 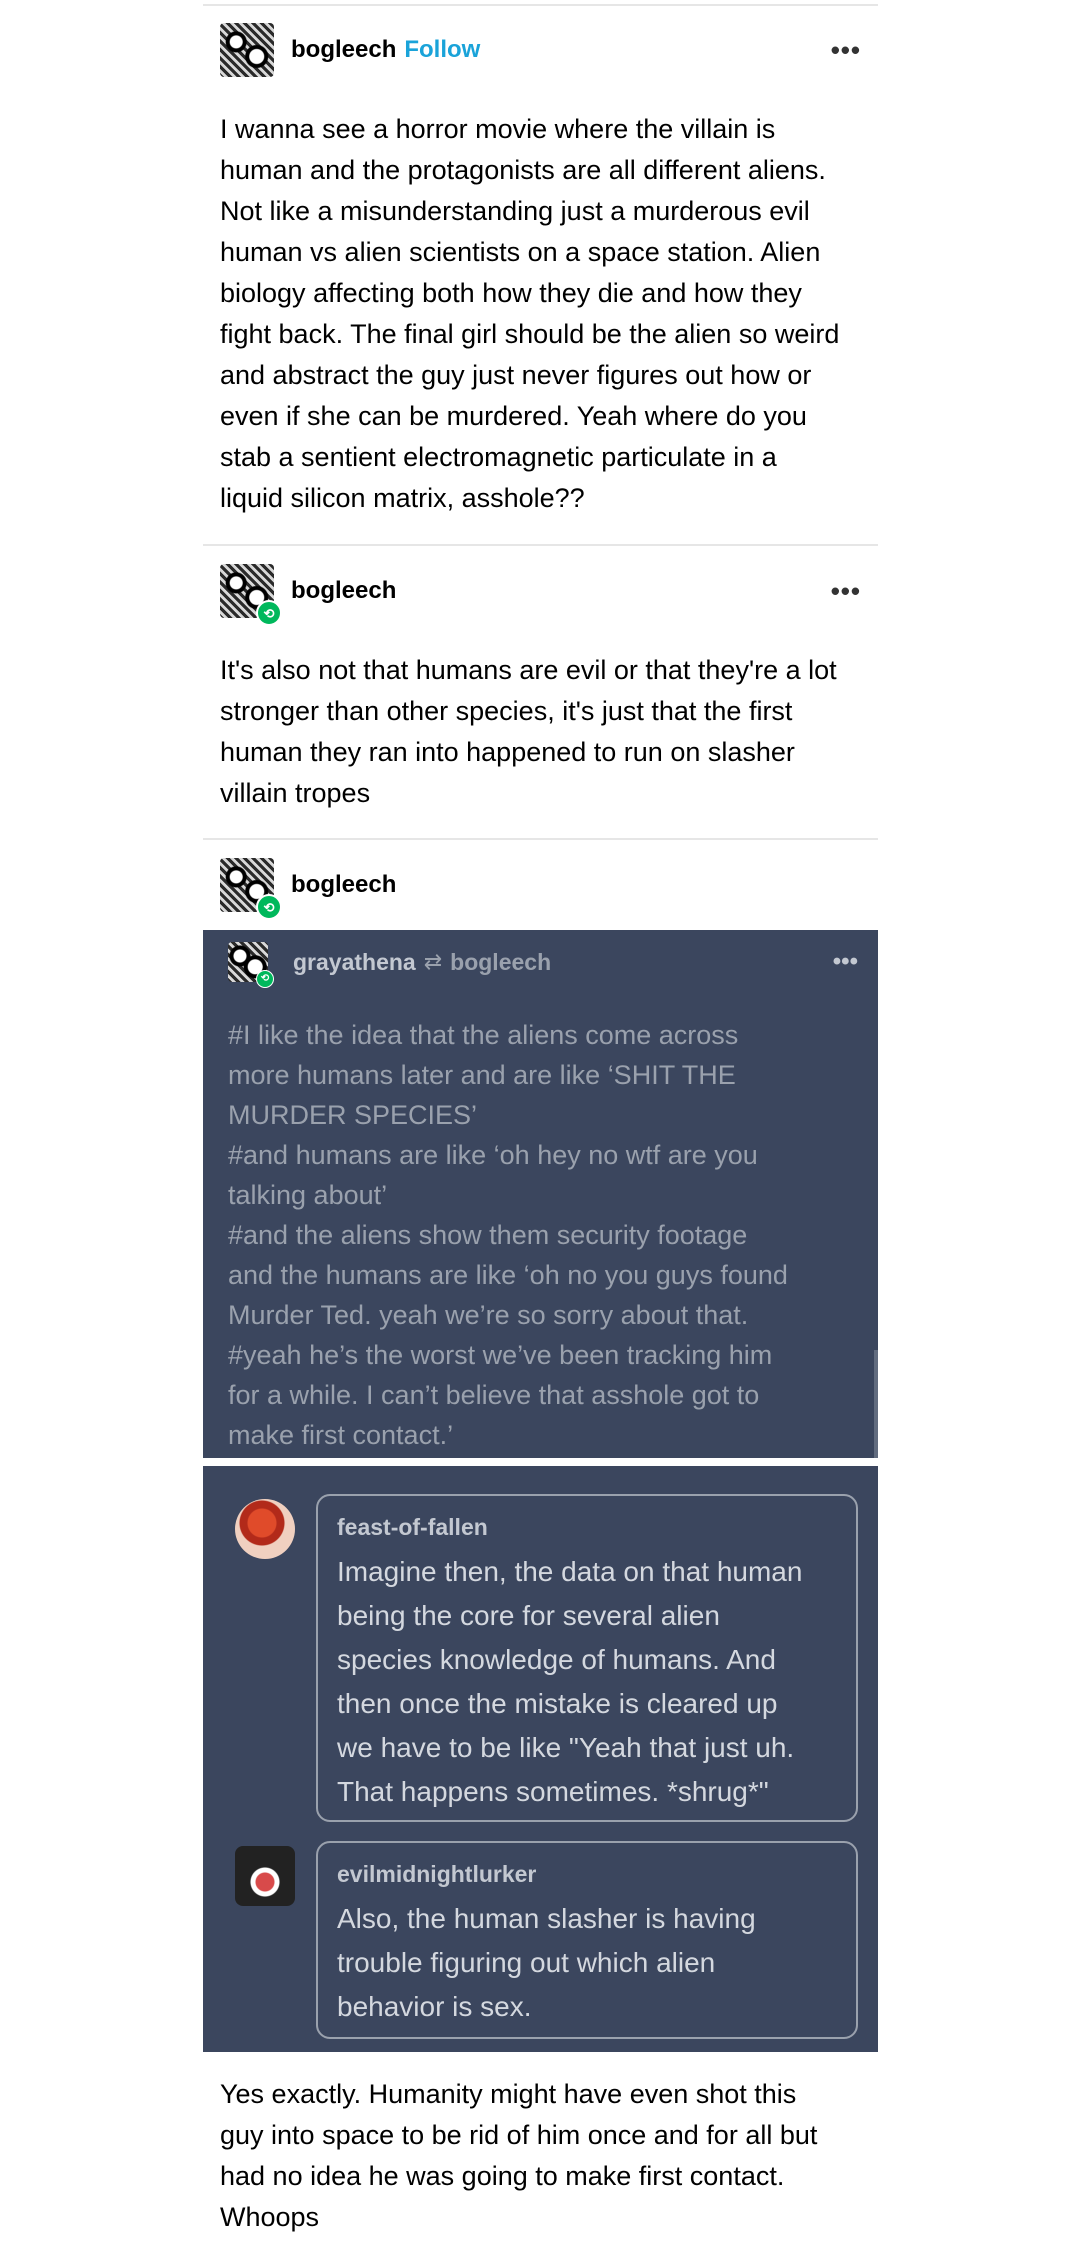 What do you see at coordinates (482, 1075) in the screenshot?
I see `tag-line: more humans later and are like ‘SHIT THE` at bounding box center [482, 1075].